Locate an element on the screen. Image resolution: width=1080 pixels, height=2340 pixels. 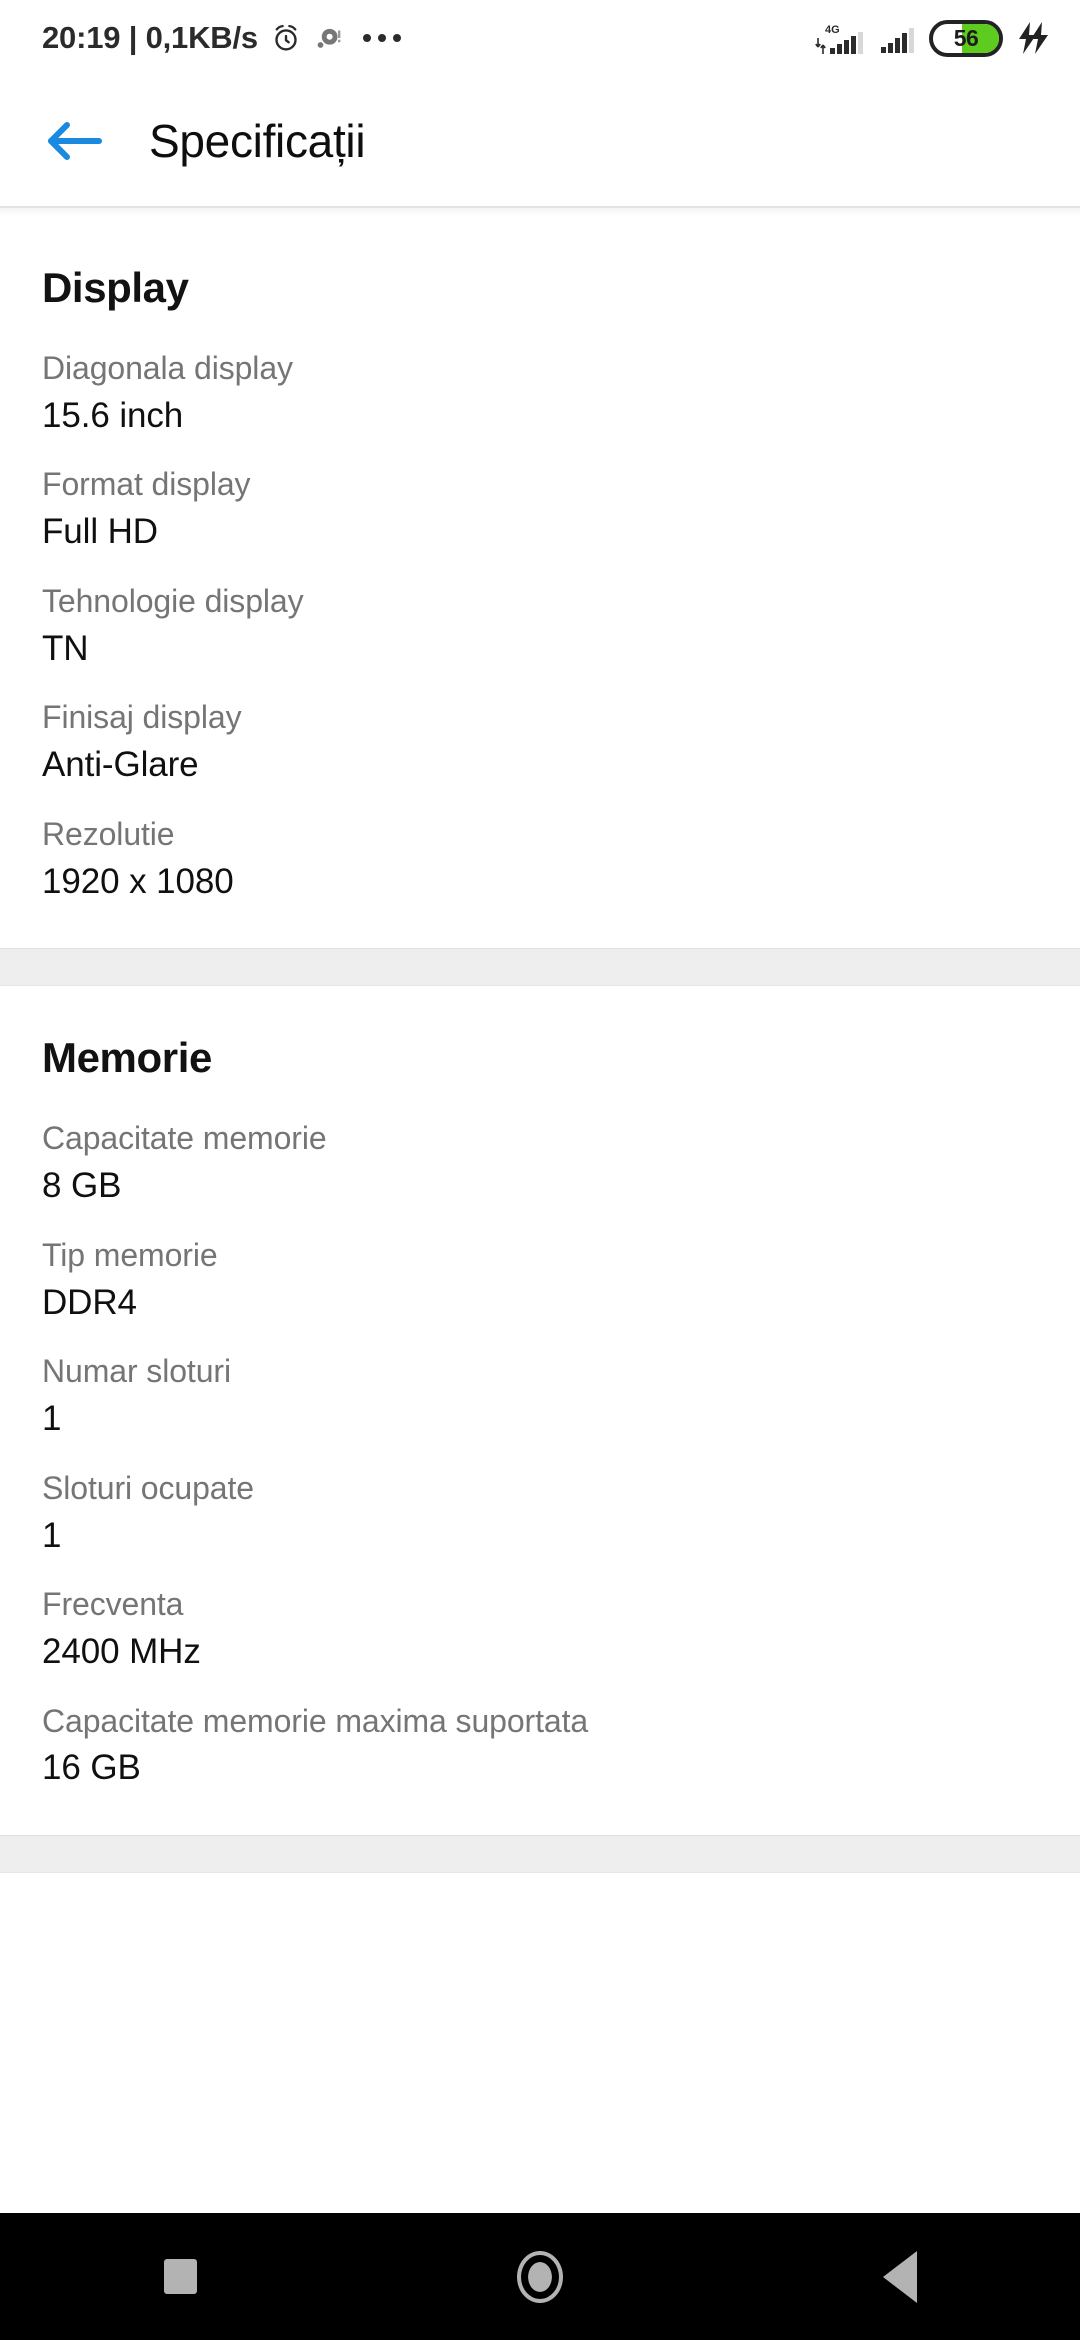
fast-charging-bolt-icon is located at coordinates (1032, 38).